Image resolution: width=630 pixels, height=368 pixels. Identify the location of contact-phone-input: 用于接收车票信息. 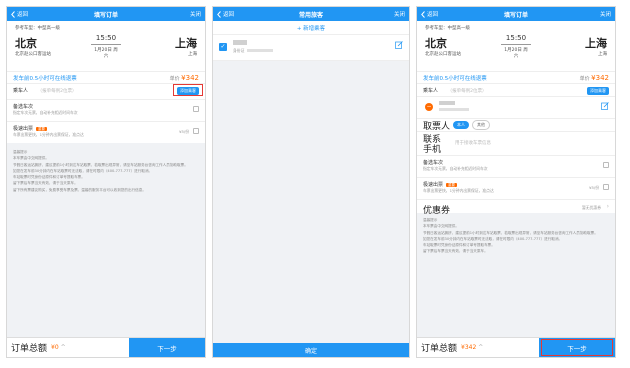
(473, 143).